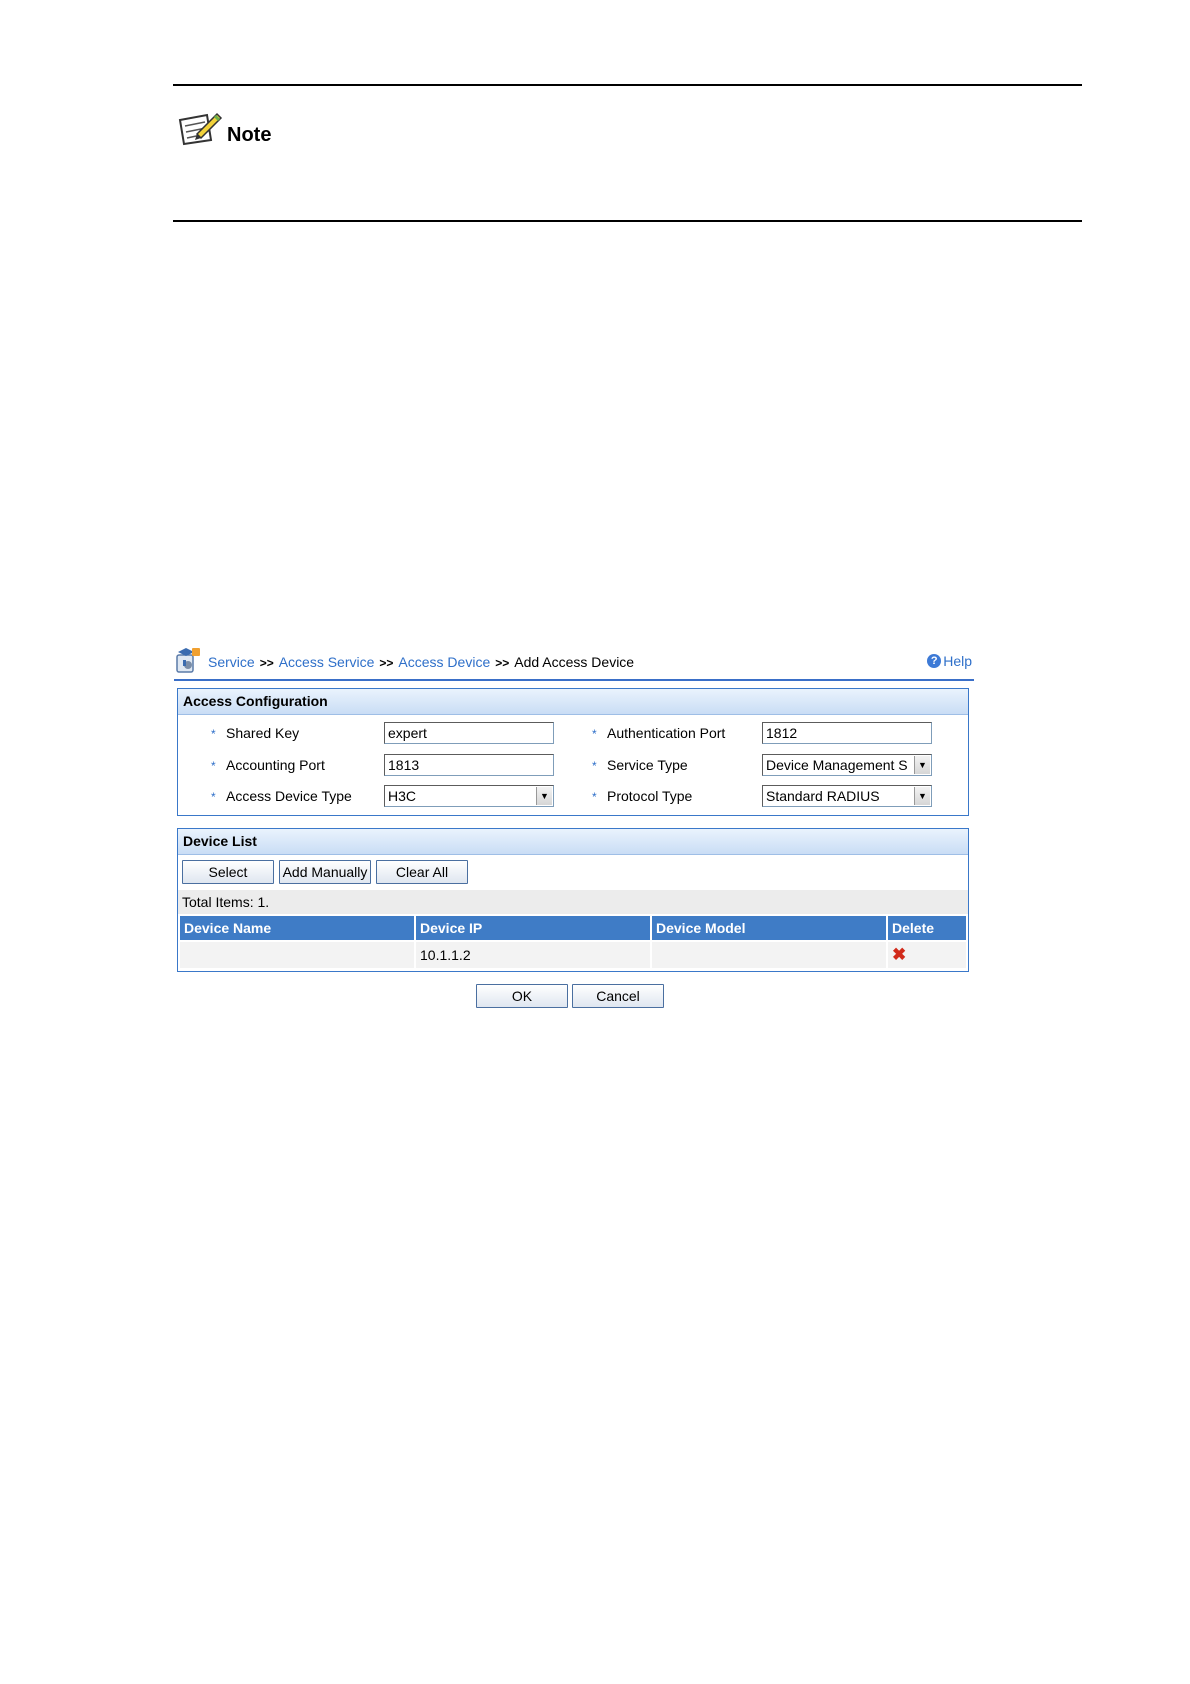  I want to click on cancel-button: Cancel, so click(618, 996).